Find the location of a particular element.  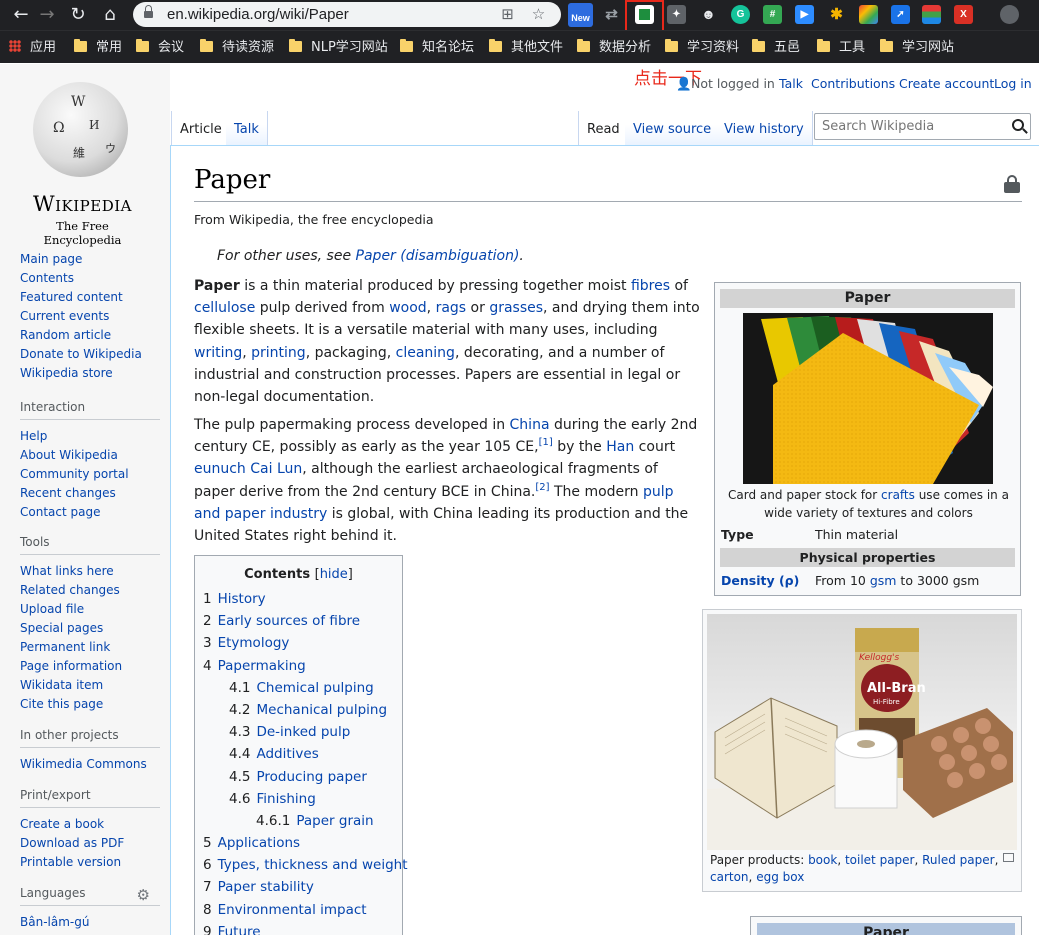

zoom-icon: ▶ is located at coordinates (804, 14).